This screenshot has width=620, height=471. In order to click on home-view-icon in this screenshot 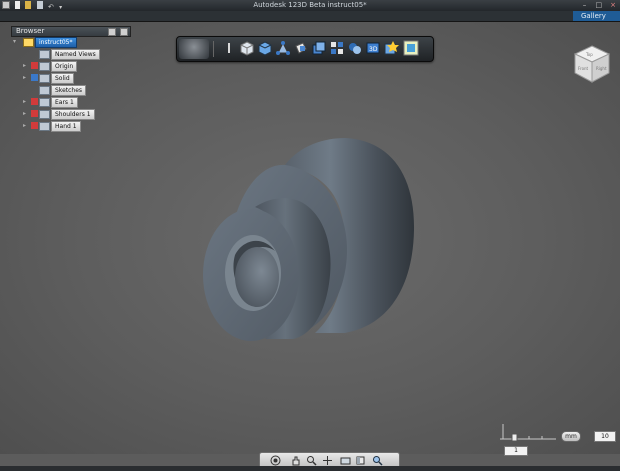, I will do `click(194, 49)`.